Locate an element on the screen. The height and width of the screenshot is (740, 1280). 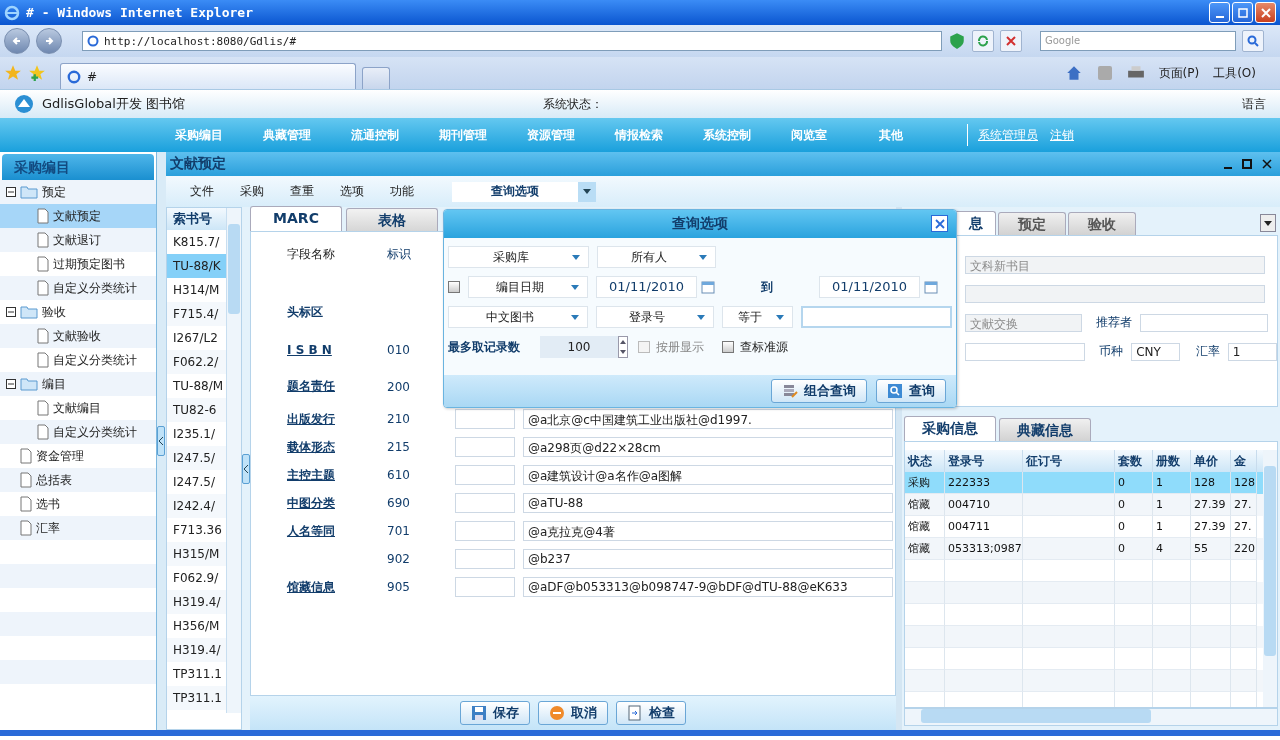
currency-field: CNY is located at coordinates (1155, 351).